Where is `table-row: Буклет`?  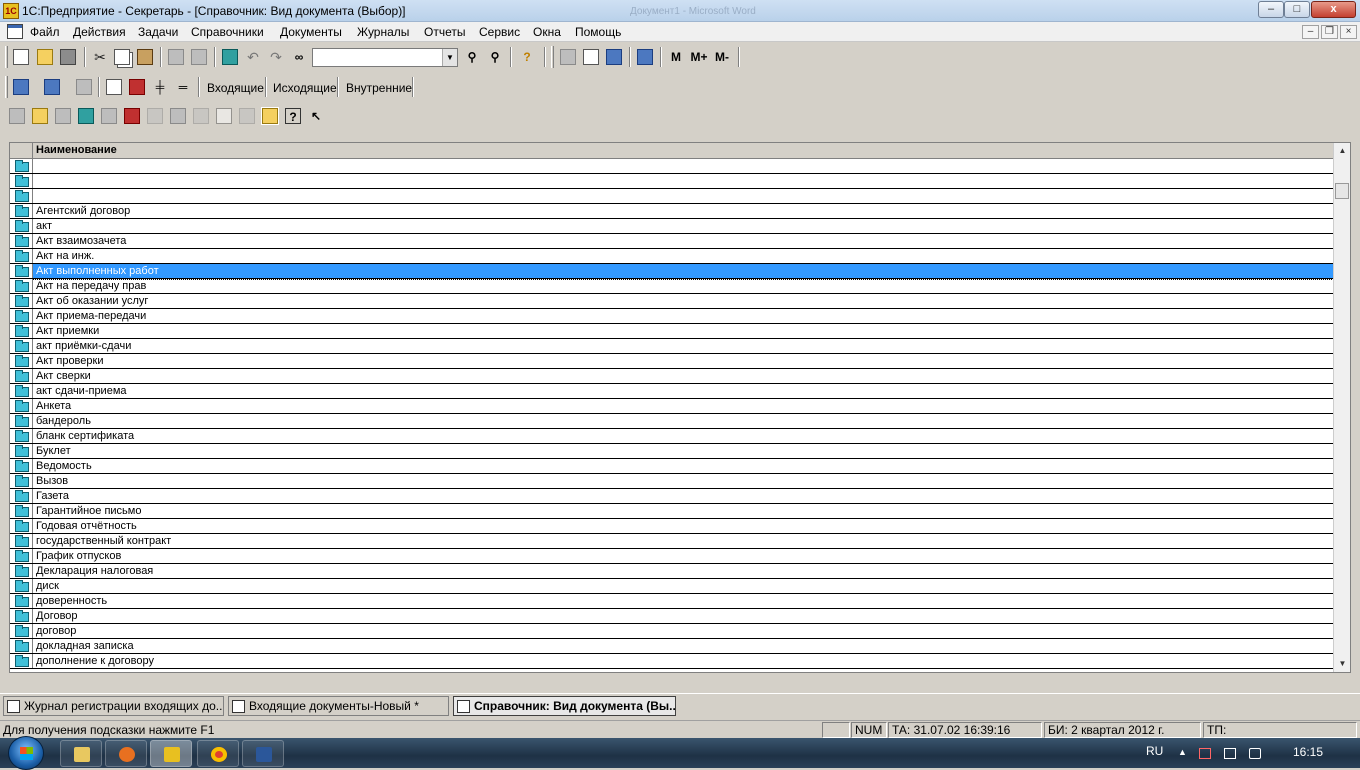
table-row: Буклет is located at coordinates (671, 451).